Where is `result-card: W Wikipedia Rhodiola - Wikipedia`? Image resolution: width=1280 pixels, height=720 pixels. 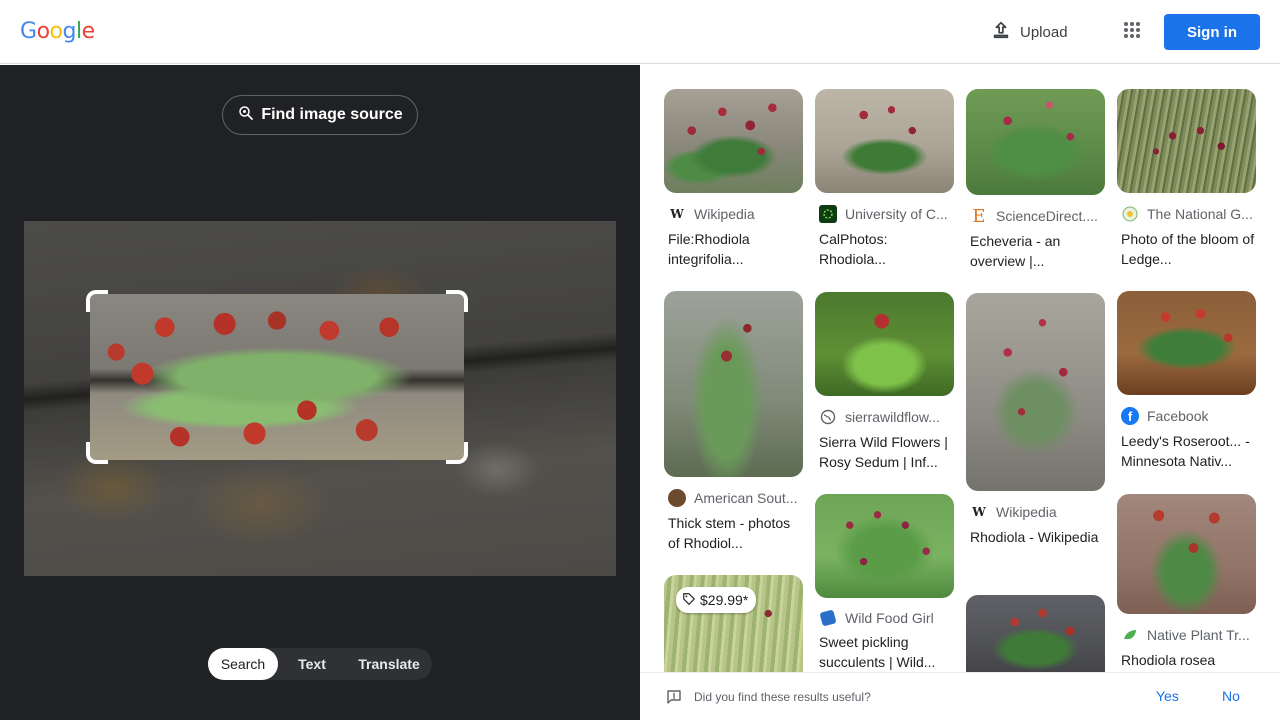 result-card: W Wikipedia Rhodiola - Wikipedia is located at coordinates (1035, 420).